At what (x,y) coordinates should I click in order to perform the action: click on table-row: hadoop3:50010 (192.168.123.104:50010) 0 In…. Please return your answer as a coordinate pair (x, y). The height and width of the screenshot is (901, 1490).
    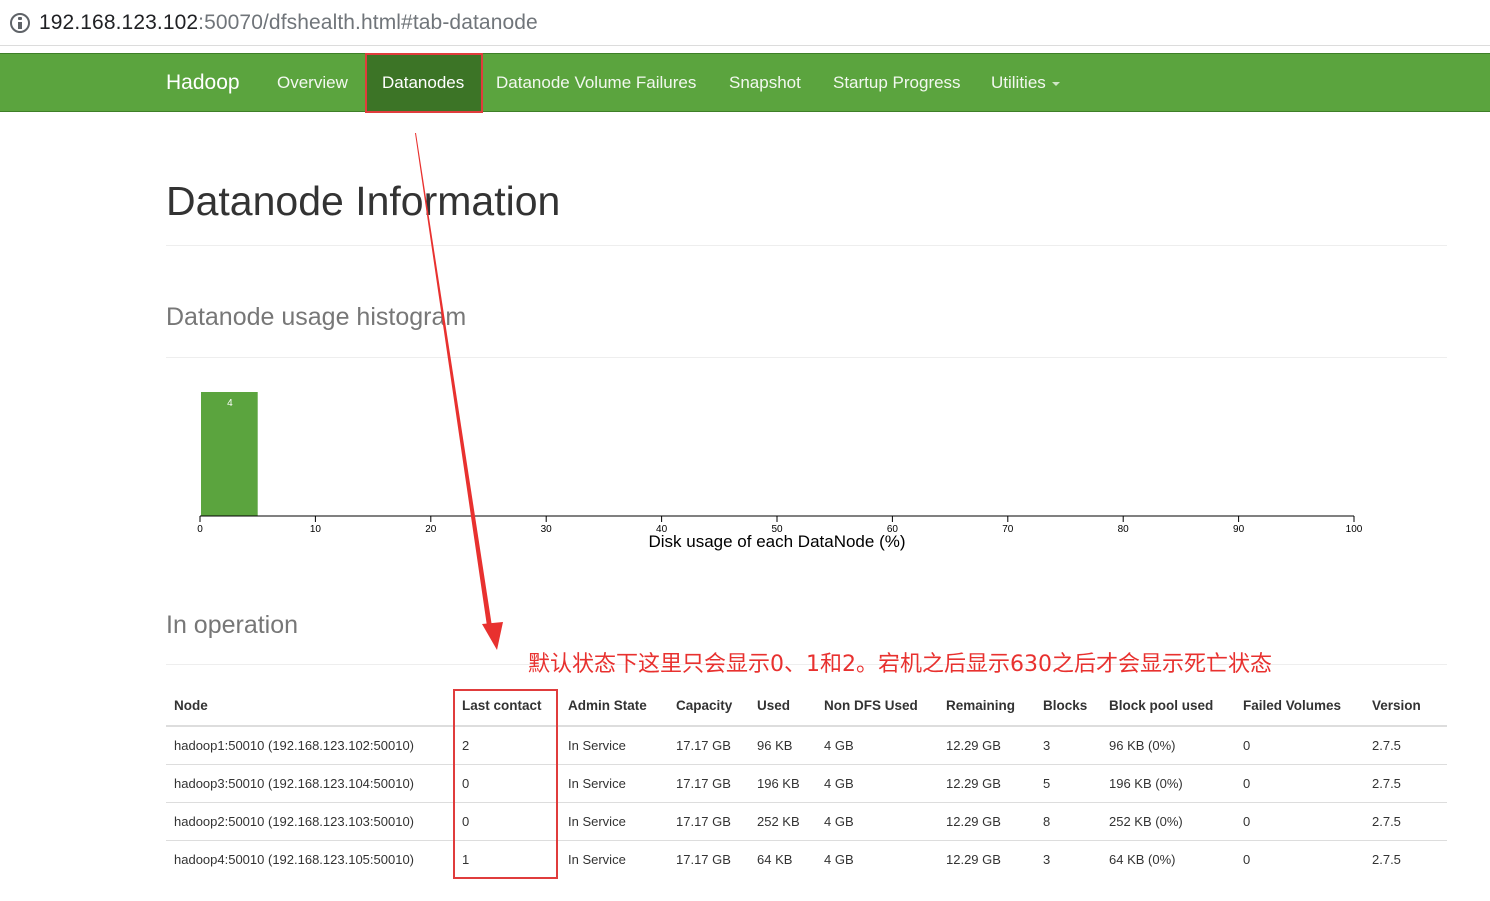
    Looking at the image, I should click on (806, 783).